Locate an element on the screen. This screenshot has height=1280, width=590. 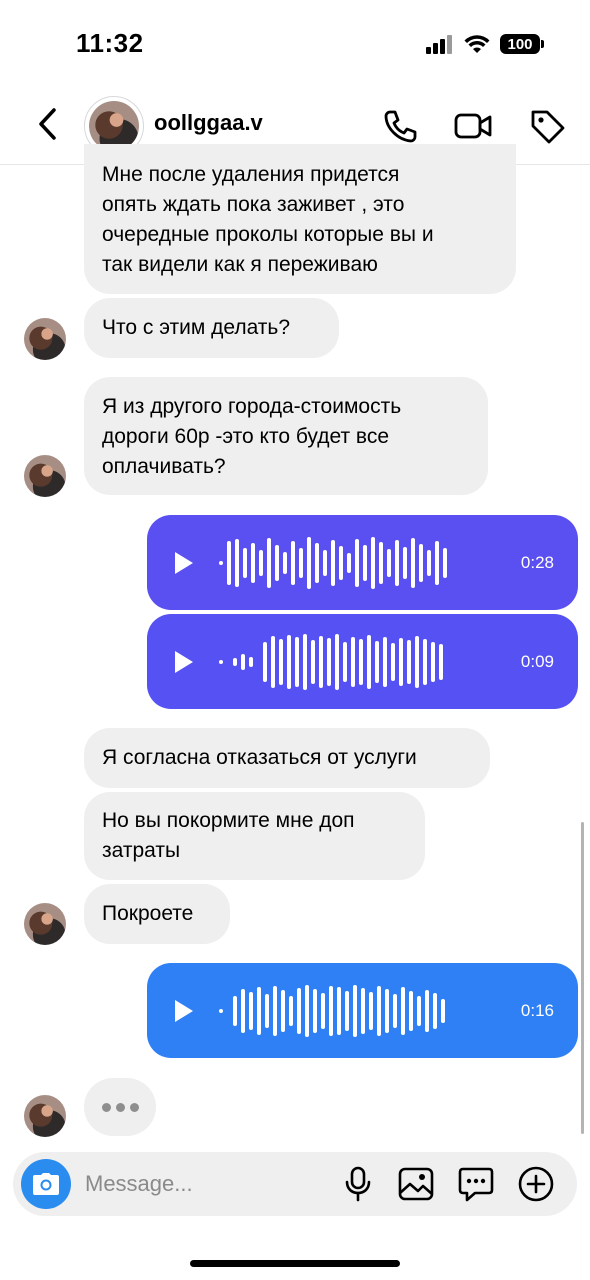
voice-message: 0:28 is located at coordinates (362, 562).